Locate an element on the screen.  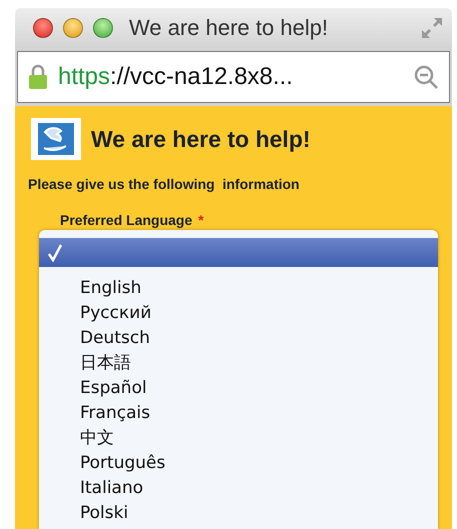
fullscreen-icon is located at coordinates (432, 28).